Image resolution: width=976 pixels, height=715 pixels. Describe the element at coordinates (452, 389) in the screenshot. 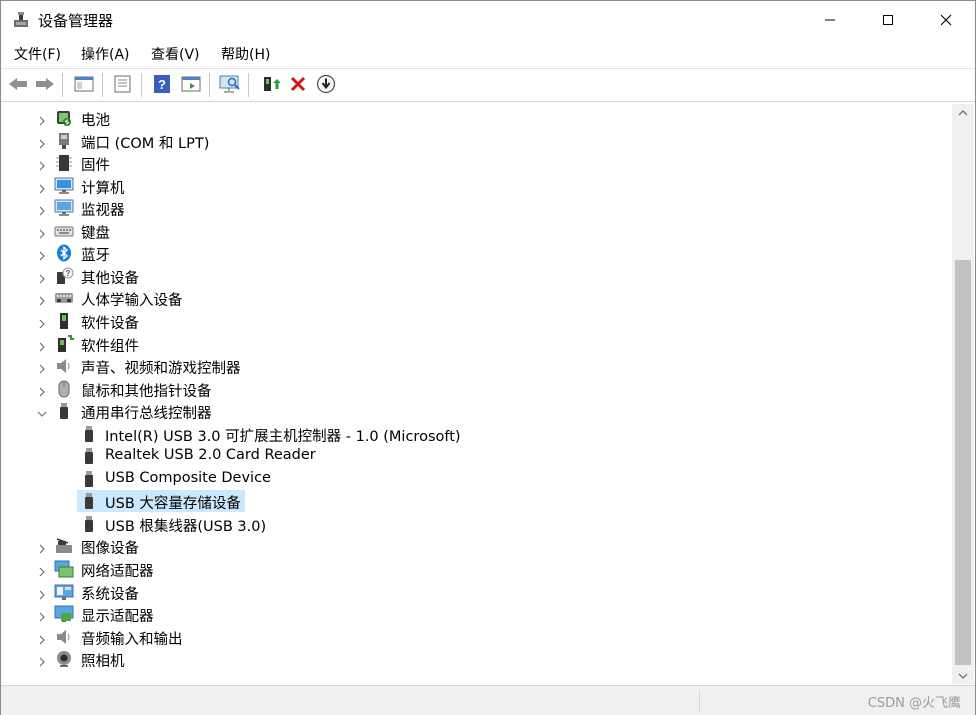

I see `tree-category-row: 鼠标和其他指针设备` at that location.